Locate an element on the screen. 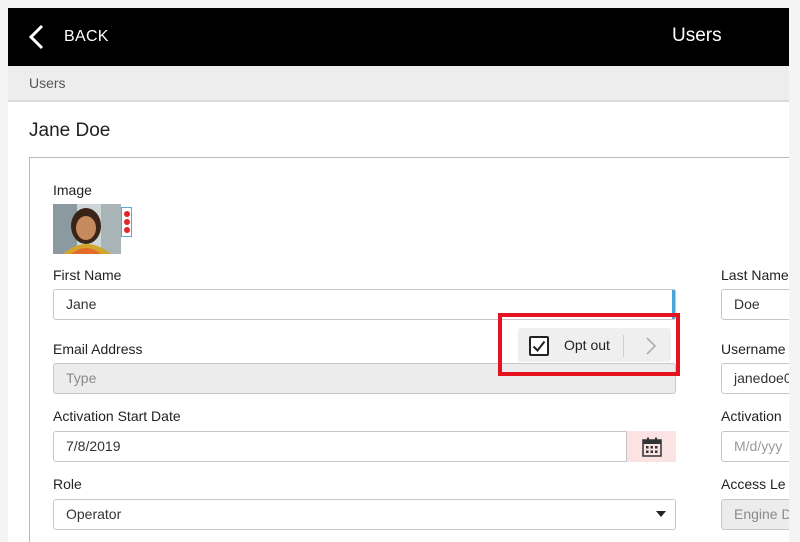  back-button: BACK is located at coordinates (68, 37).